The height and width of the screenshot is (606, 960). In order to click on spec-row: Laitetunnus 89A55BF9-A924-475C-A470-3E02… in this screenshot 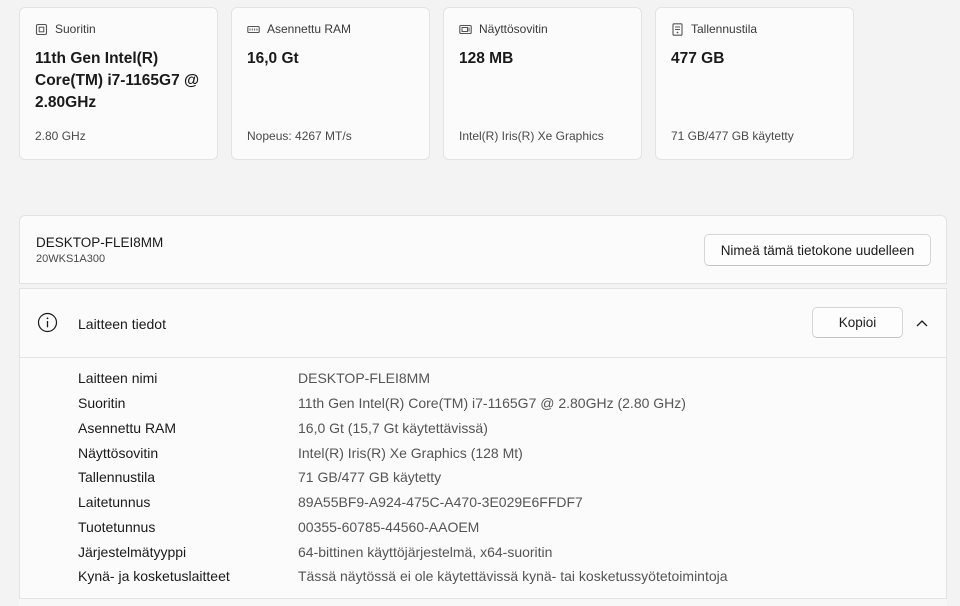, I will do `click(403, 502)`.